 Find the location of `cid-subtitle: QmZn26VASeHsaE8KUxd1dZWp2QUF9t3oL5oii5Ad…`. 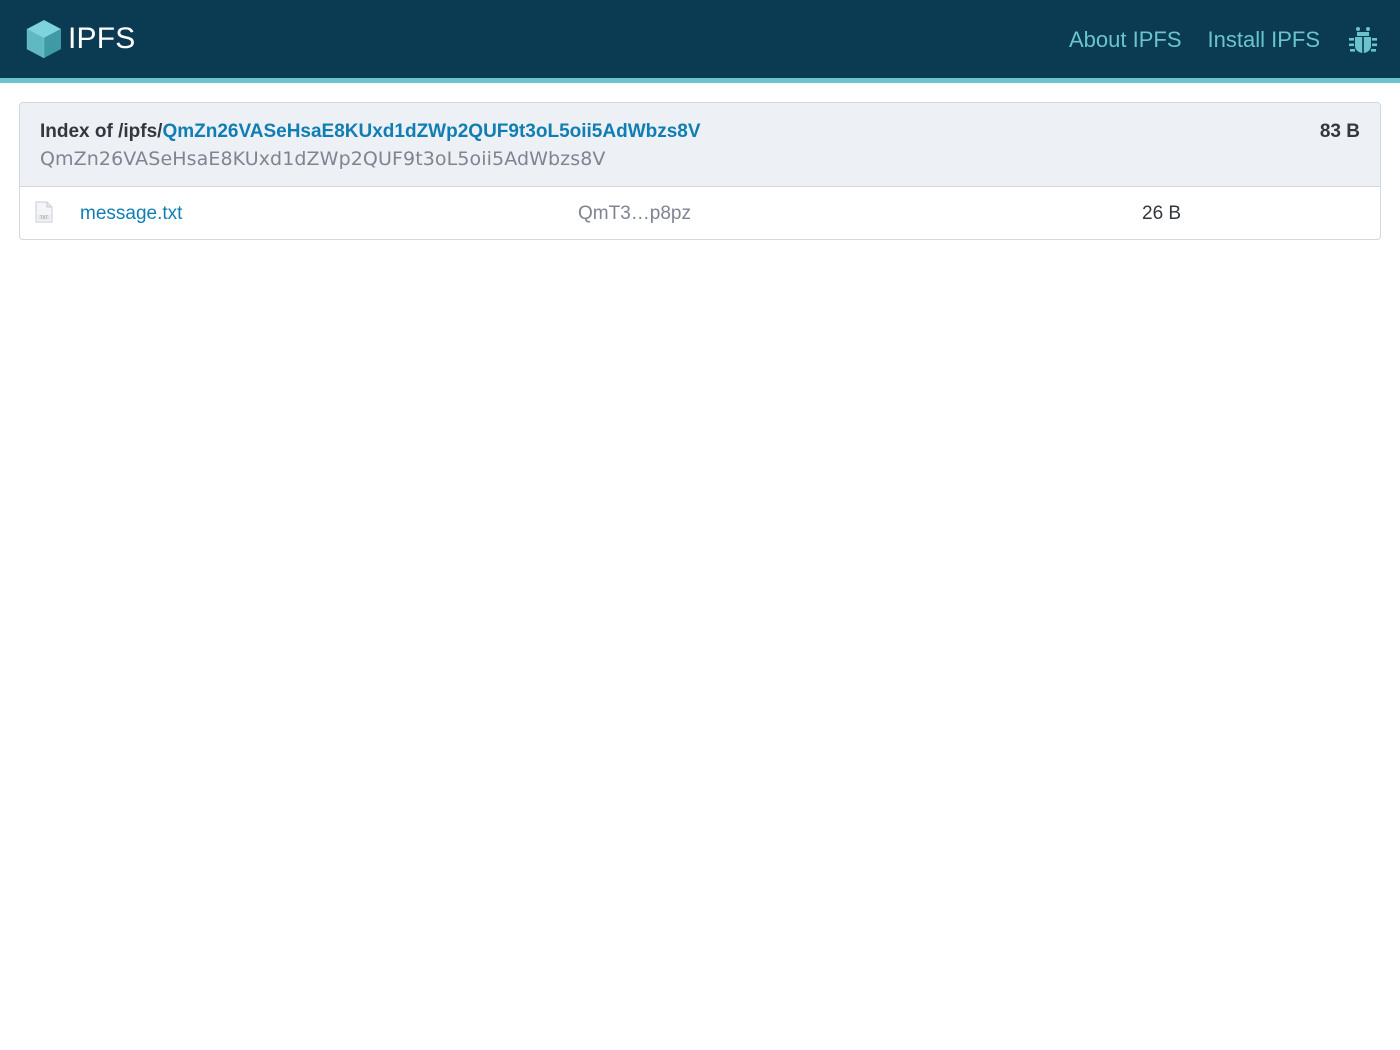

cid-subtitle: QmZn26VASeHsaE8KUxd1dZWp2QUF9t3oL5oii5Ad… is located at coordinates (323, 159).